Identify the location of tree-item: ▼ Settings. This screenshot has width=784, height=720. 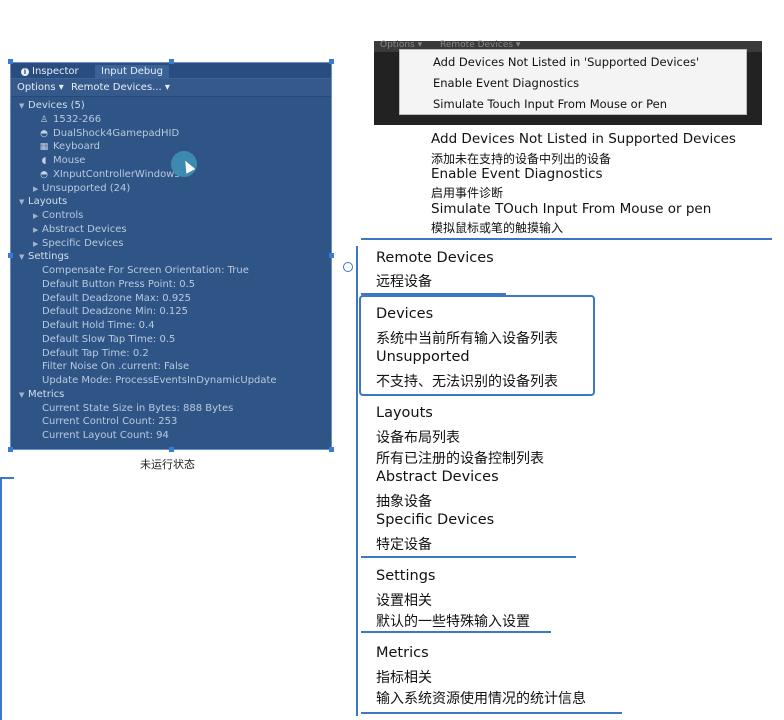
(44, 257).